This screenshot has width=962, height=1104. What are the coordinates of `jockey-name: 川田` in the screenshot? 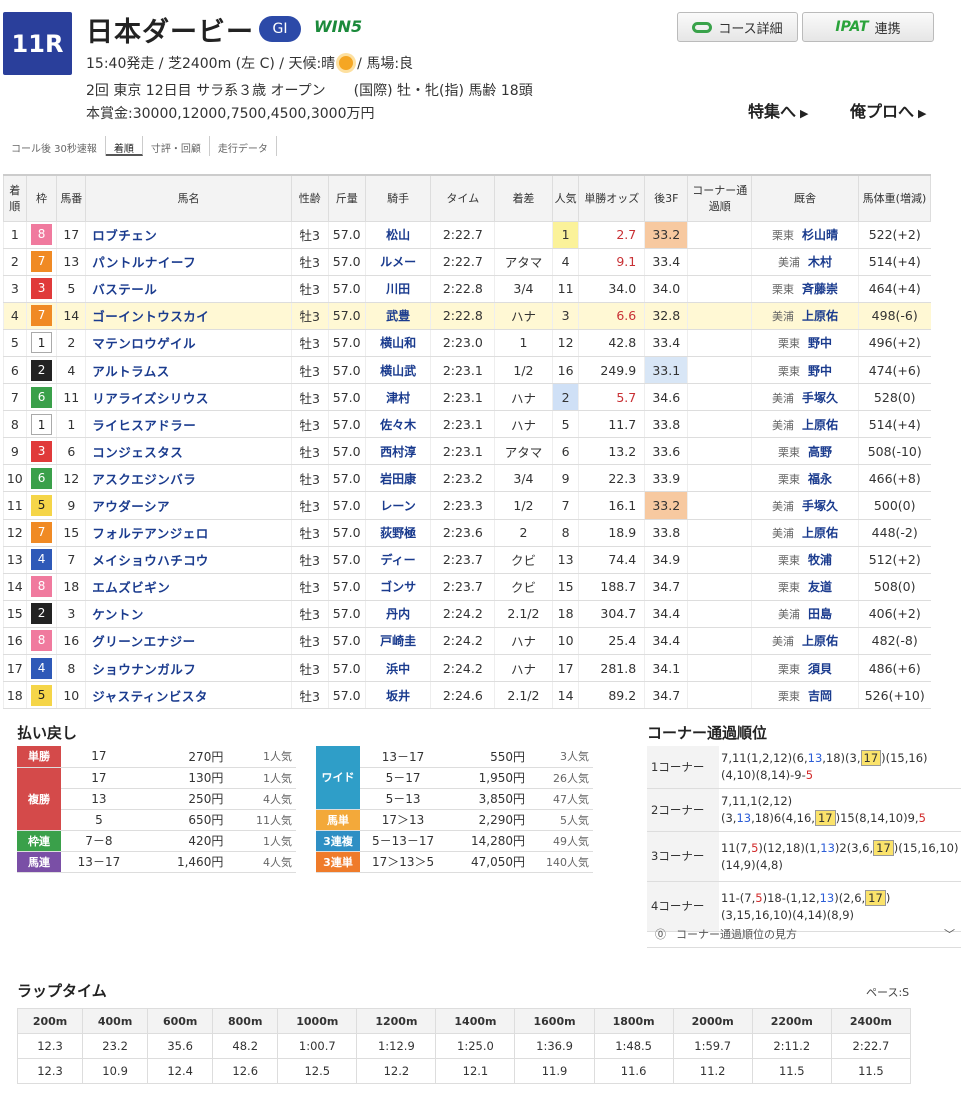 It's located at (397, 289).